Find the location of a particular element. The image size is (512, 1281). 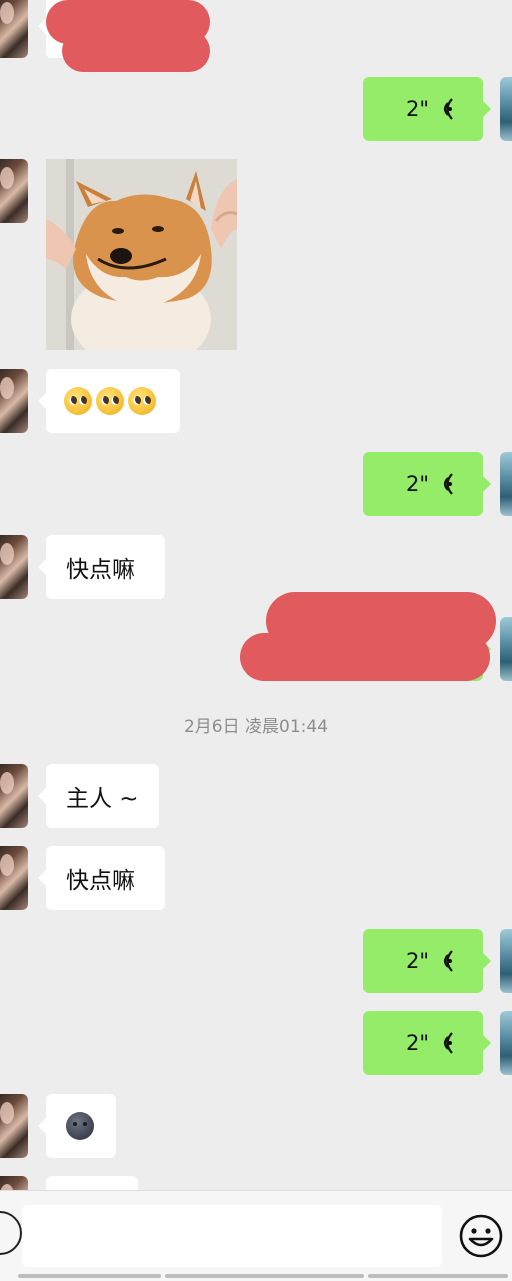

chat-input-bar is located at coordinates (256, 1235).